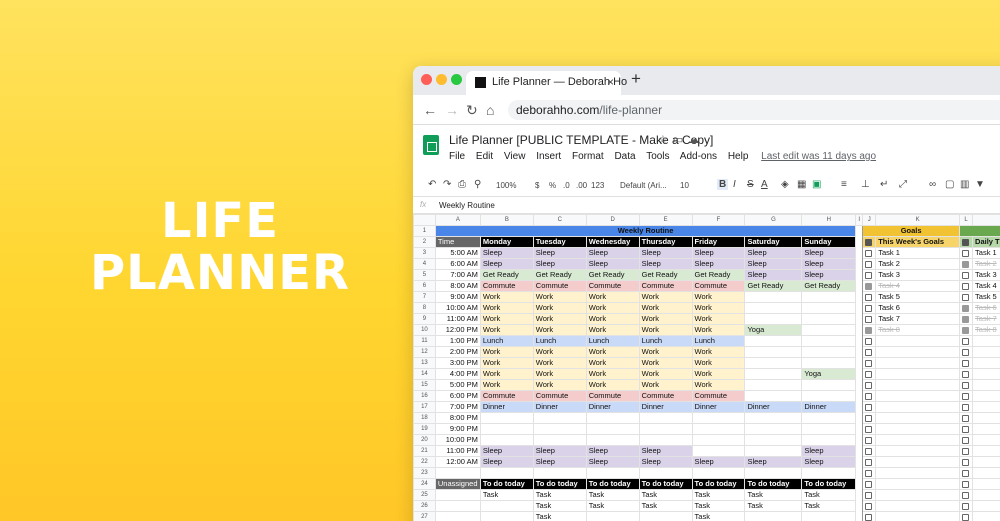 The image size is (1000, 521). I want to click on corner-cell, so click(424, 220).